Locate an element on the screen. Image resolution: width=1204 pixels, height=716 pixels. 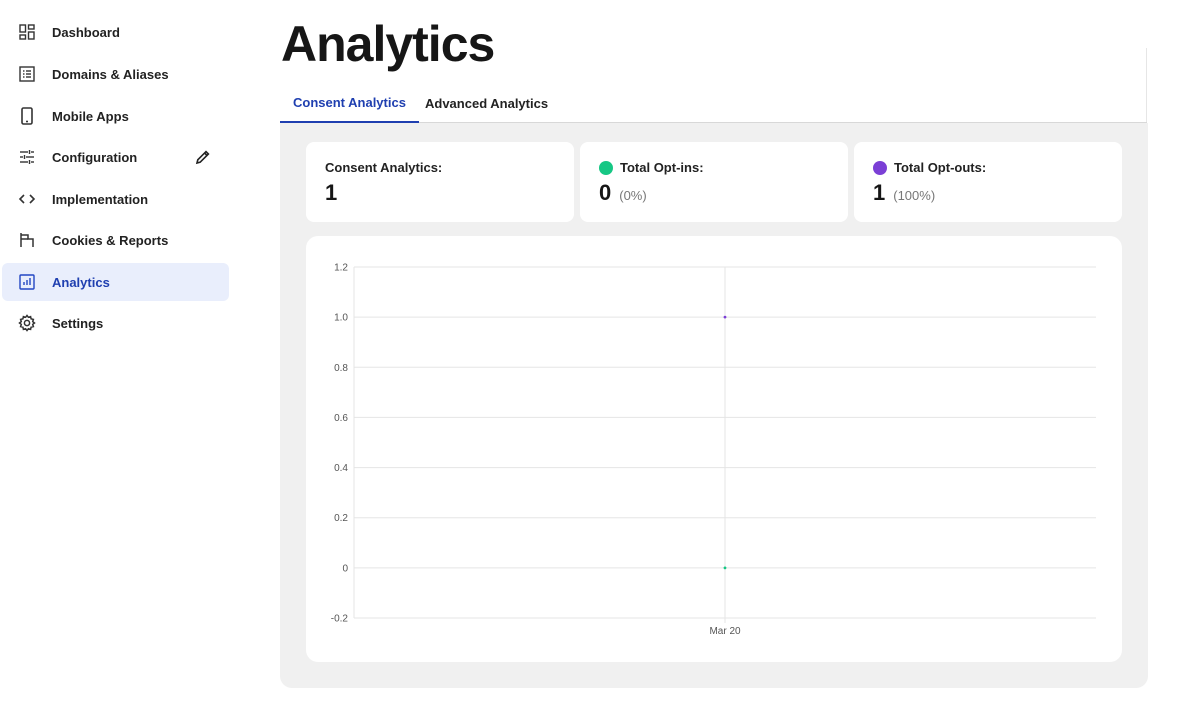
sidebar-item-settings: Settings is located at coordinates (115, 323).